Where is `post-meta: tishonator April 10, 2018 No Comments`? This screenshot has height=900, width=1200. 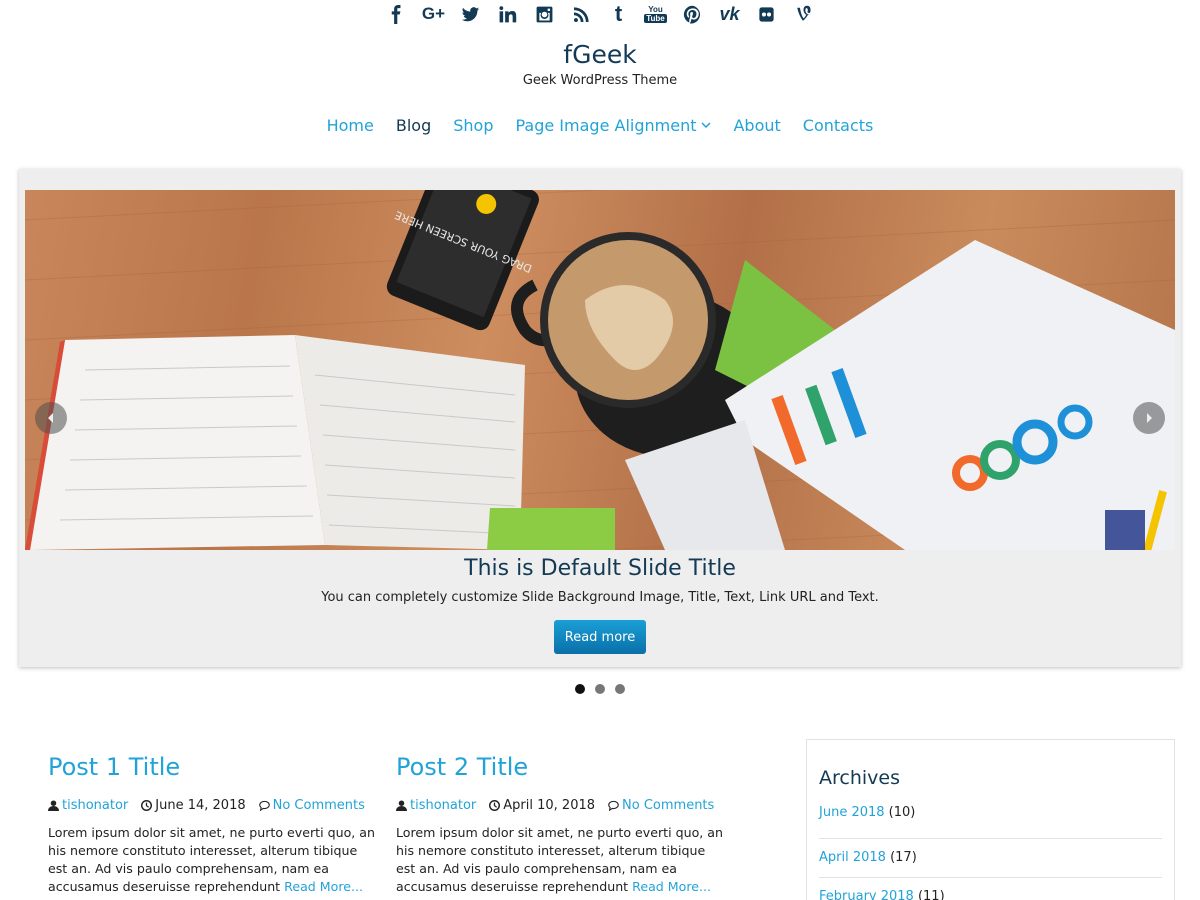 post-meta: tishonator April 10, 2018 No Comments is located at coordinates (561, 805).